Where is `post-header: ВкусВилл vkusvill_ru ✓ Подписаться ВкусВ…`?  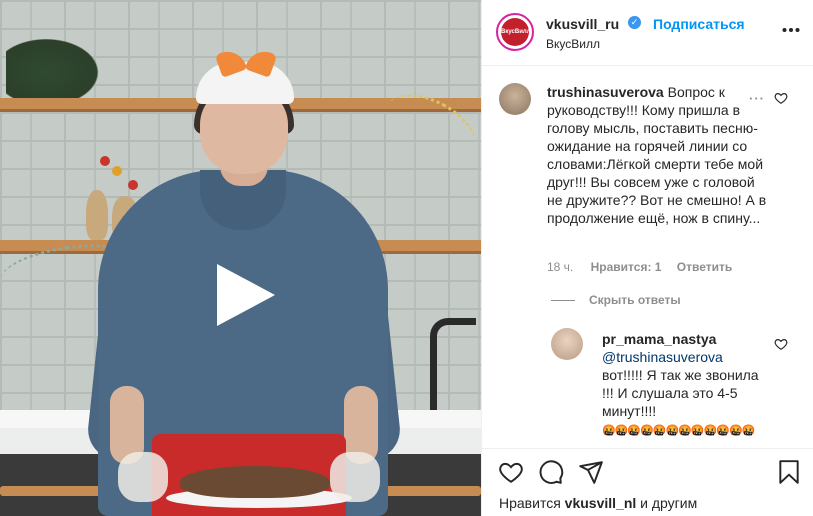
post-header: ВкусВилл vkusvill_ru ✓ Подписаться ВкусВ… is located at coordinates (647, 33).